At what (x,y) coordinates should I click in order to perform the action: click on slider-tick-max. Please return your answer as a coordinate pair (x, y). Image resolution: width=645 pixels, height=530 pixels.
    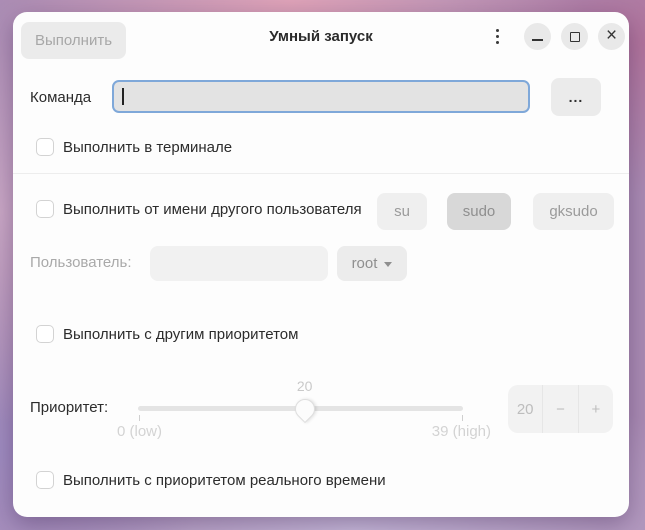
    Looking at the image, I should click on (462, 418).